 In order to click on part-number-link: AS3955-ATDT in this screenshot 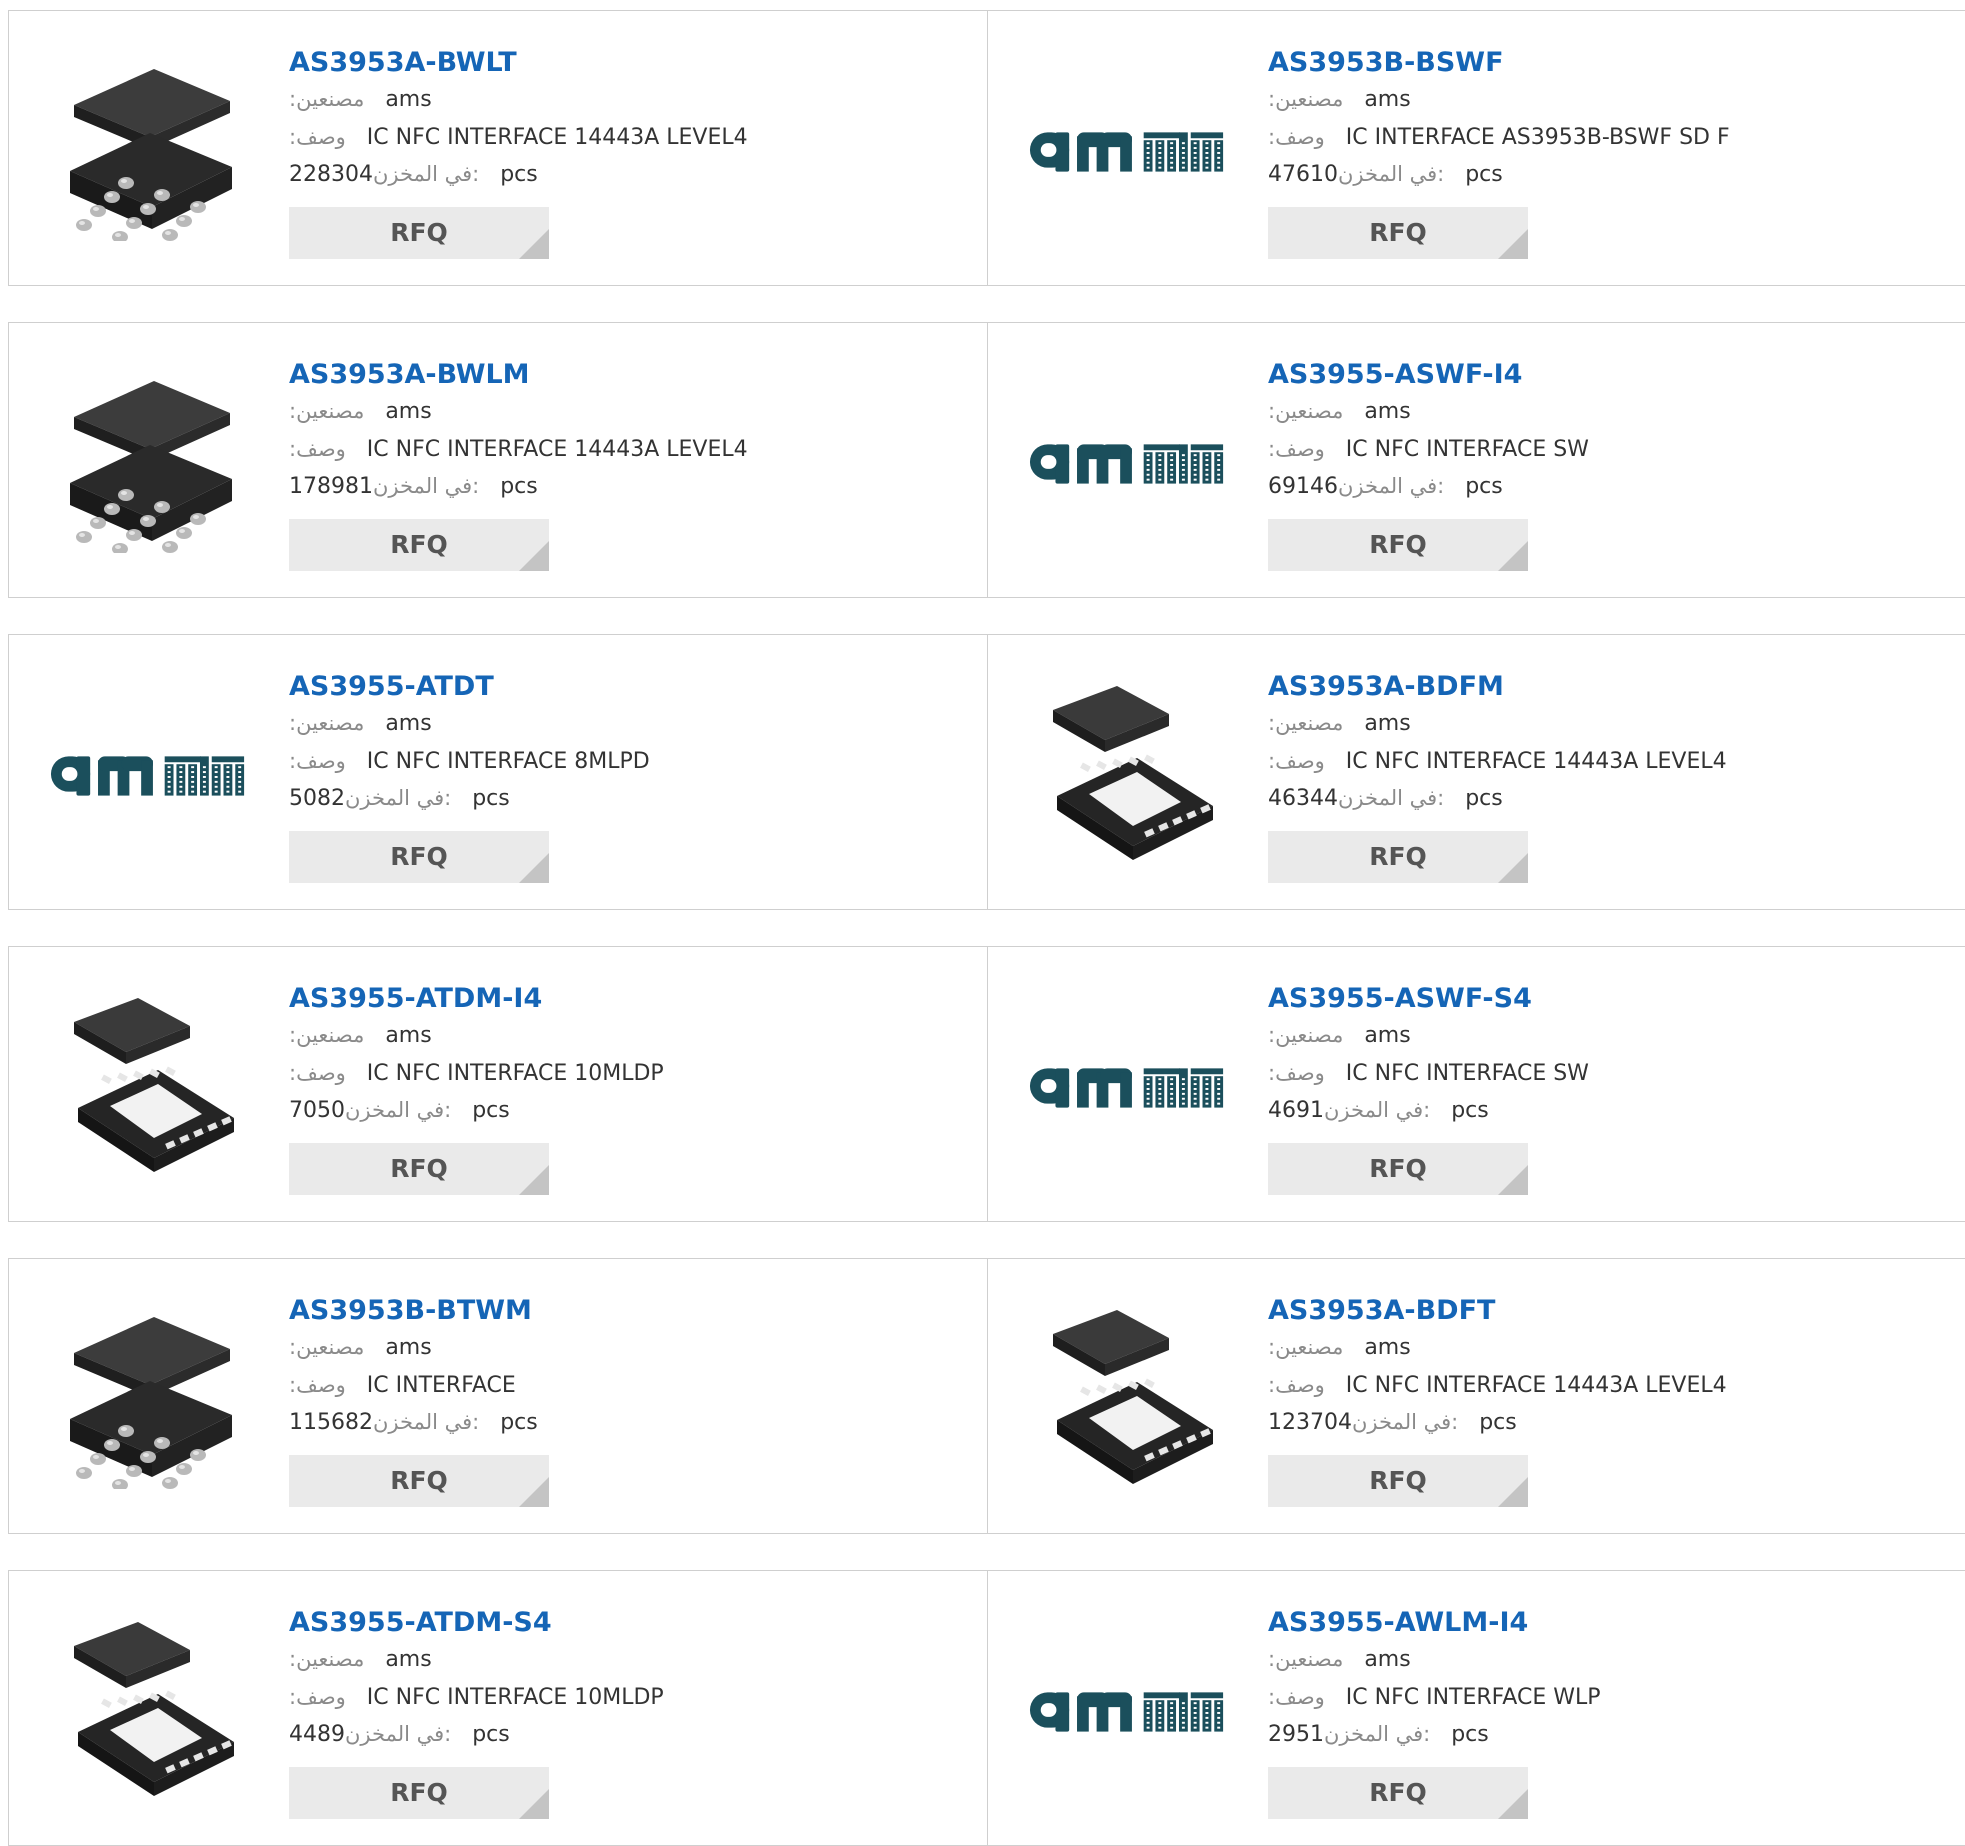, I will do `click(391, 687)`.